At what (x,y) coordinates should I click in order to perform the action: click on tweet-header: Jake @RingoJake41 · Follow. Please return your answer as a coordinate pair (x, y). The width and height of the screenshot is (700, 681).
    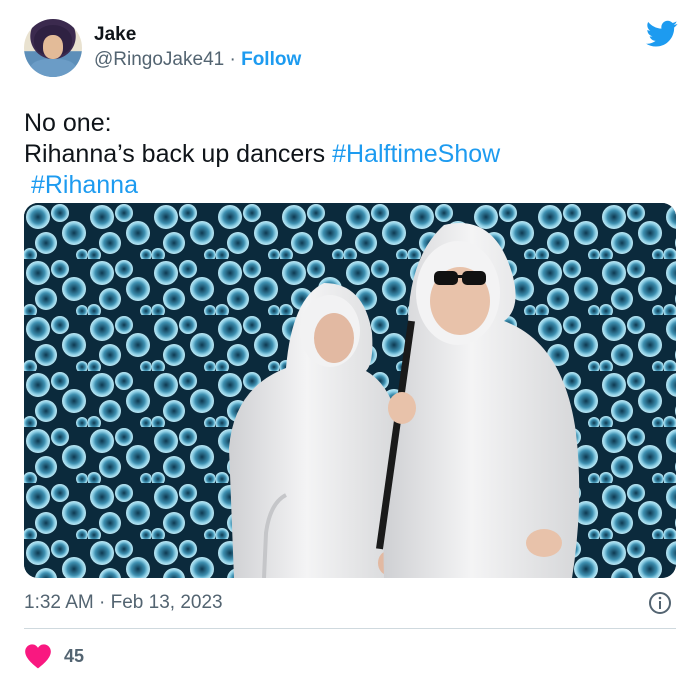
    Looking at the image, I should click on (350, 48).